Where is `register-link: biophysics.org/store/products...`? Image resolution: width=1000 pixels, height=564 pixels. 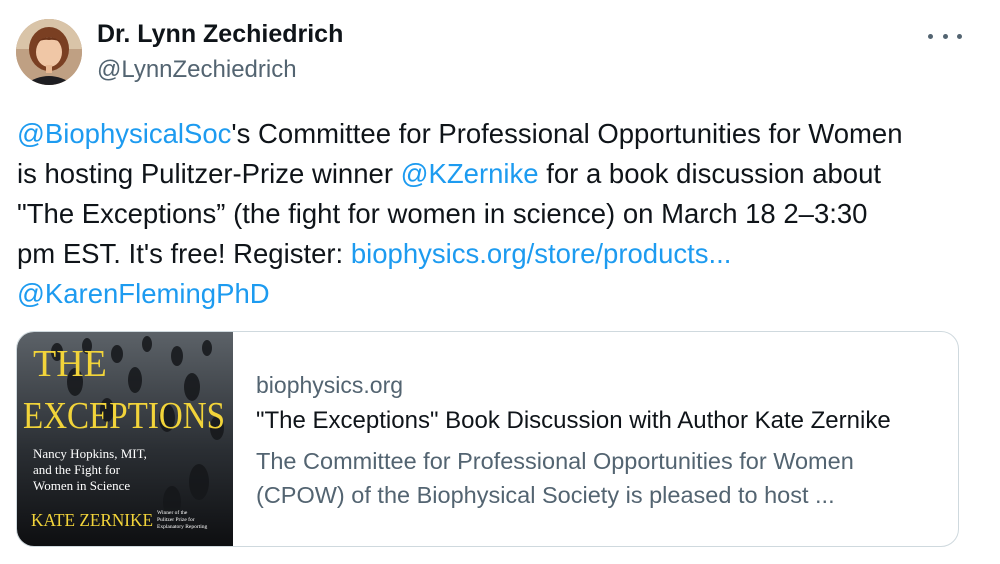
register-link: biophysics.org/store/products... is located at coordinates (541, 253).